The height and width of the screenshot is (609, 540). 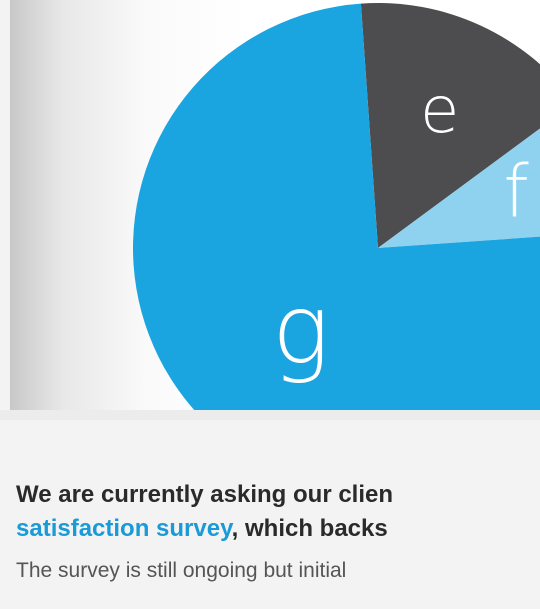 I want to click on intro-body: The survey is still ongoing but initial, so click(x=278, y=571).